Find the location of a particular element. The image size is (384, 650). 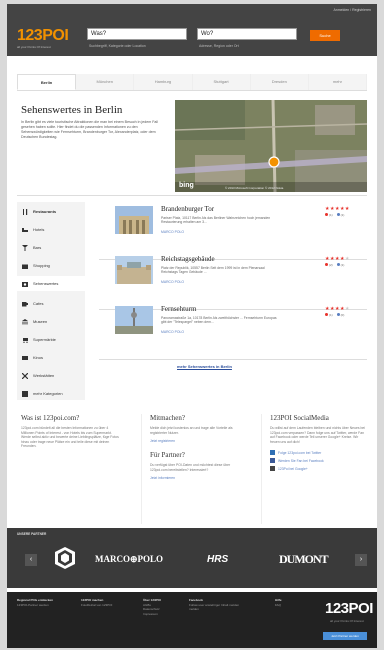

sidebar-item-cafes: Cafes is located at coordinates (51, 303).